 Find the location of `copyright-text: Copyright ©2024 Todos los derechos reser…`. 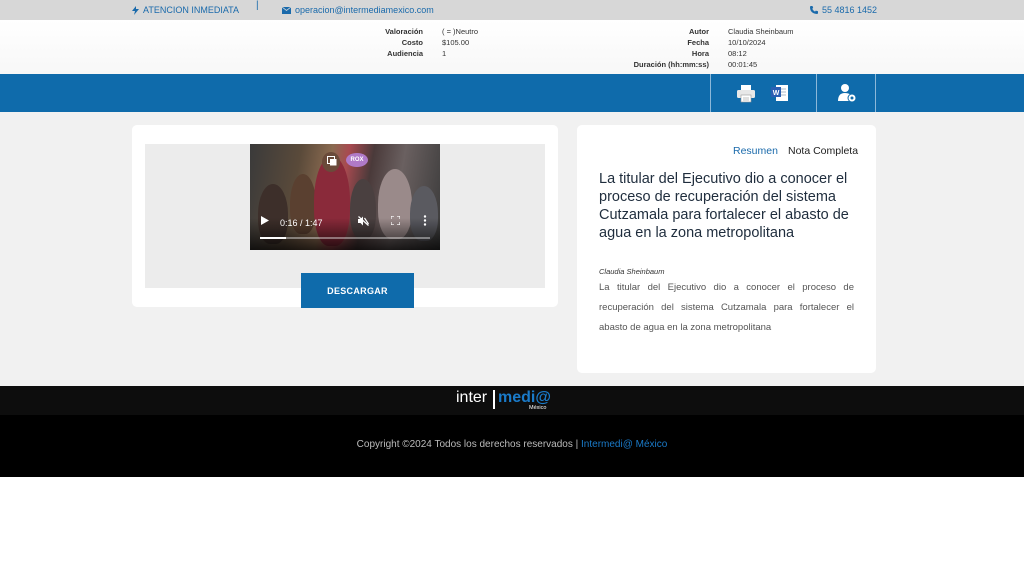

copyright-text: Copyright ©2024 Todos los derechos reser… is located at coordinates (467, 444).